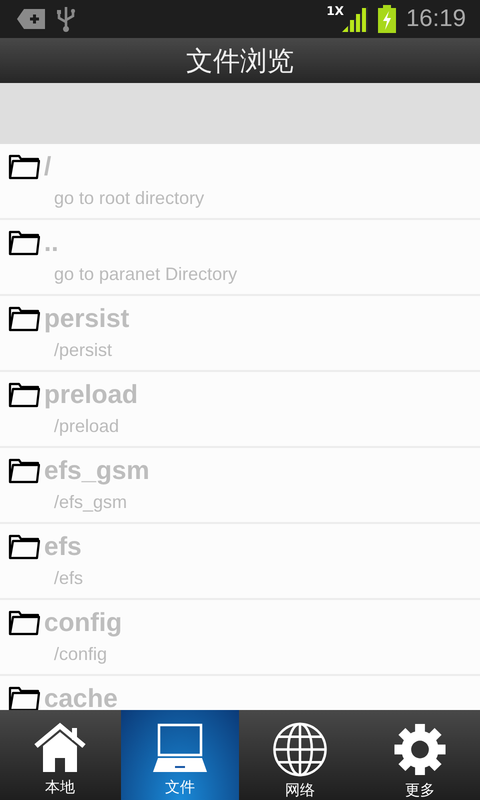 The height and width of the screenshot is (800, 480). I want to click on signal-icon, so click(355, 19).